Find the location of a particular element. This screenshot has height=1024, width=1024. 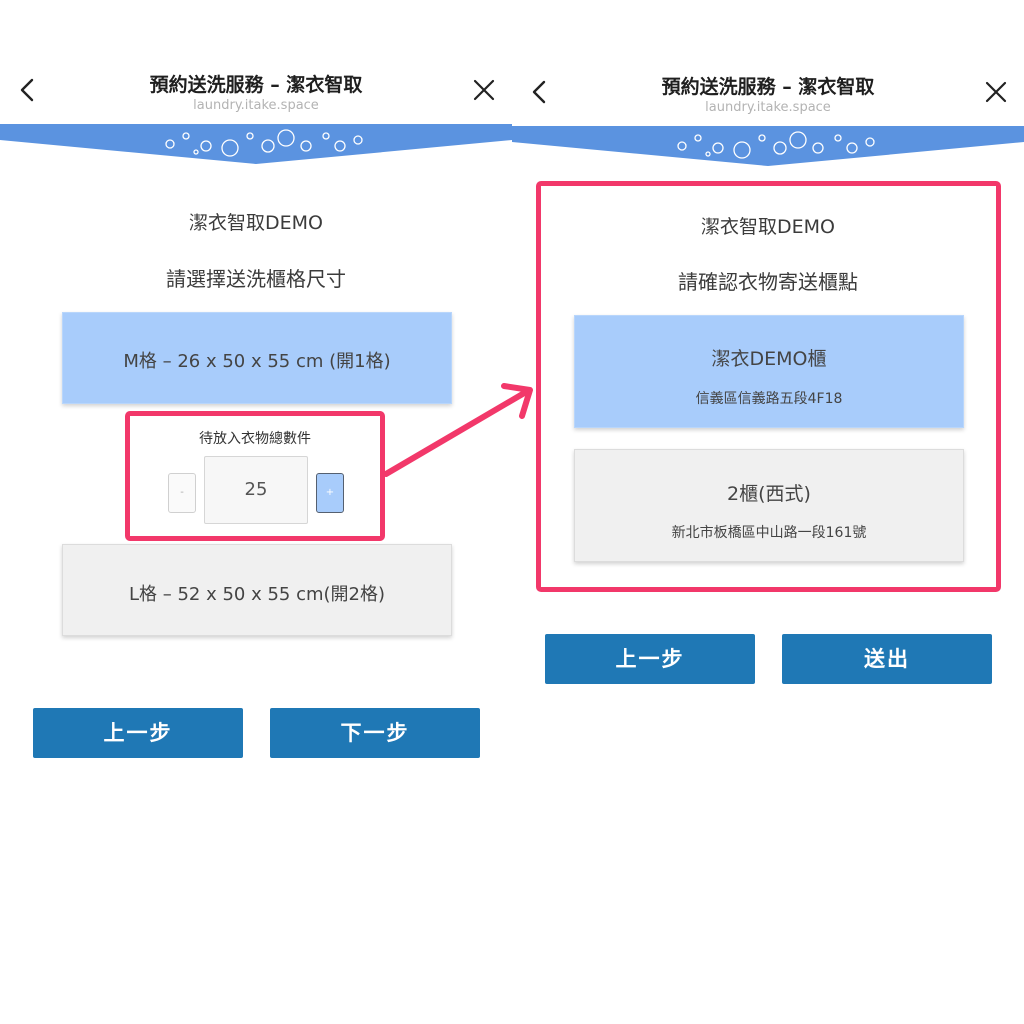

location-name: 潔衣DEMO櫃 is located at coordinates (769, 359).